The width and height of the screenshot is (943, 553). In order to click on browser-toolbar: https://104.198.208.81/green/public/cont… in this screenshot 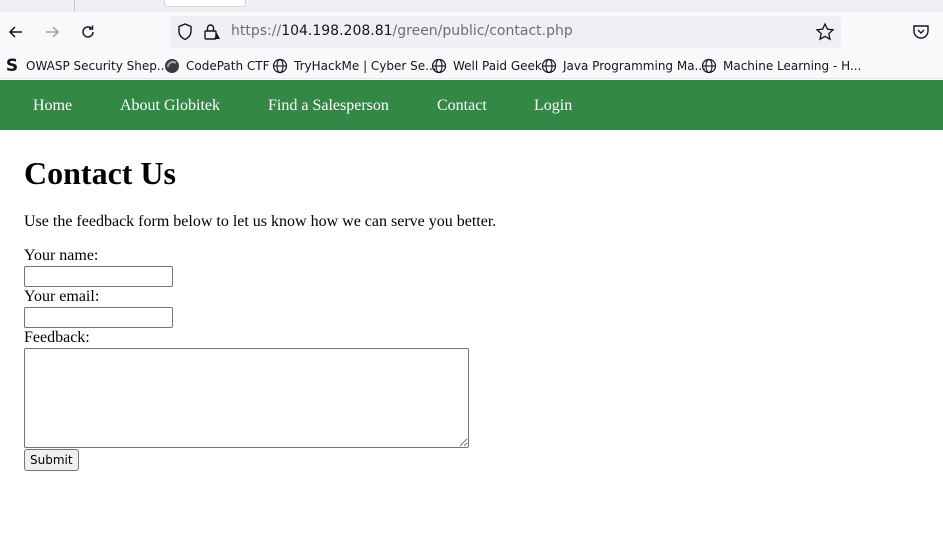, I will do `click(471, 32)`.